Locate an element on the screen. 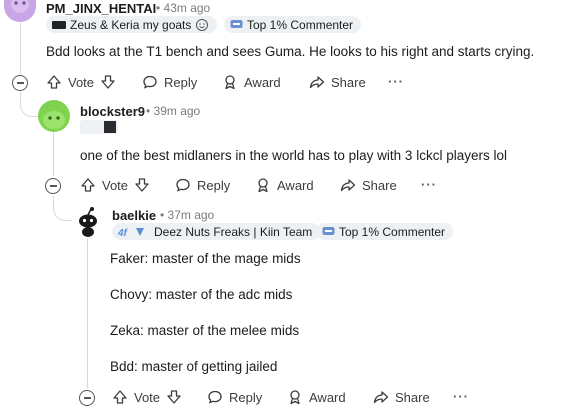 The width and height of the screenshot is (584, 412). flair-text: Deez Nuts Freaks | Kiin Team is located at coordinates (233, 231).